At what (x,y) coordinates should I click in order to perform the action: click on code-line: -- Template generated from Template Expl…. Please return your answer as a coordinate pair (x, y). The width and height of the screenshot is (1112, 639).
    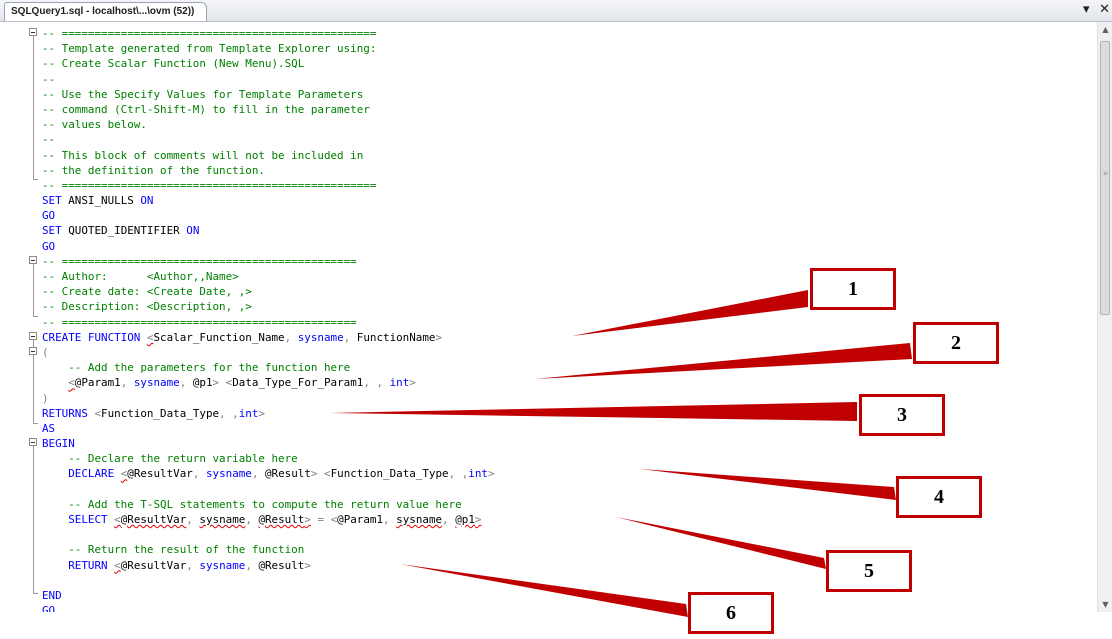
    Looking at the image, I should click on (268, 48).